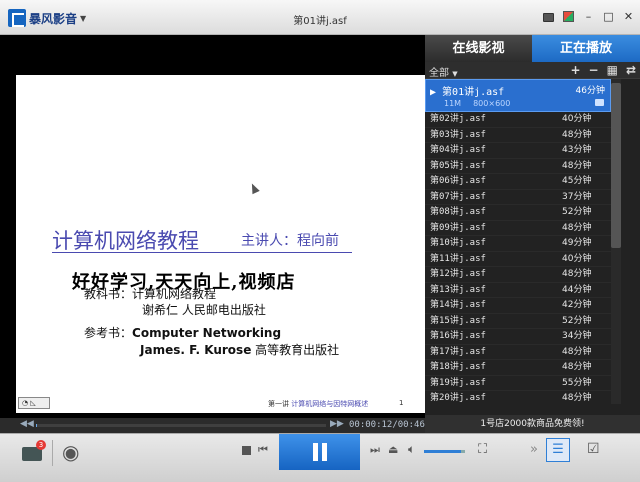 The width and height of the screenshot is (640, 482). Describe the element at coordinates (518, 95) in the screenshot. I see `playlist-item-active: ▶ 第01讲j.asf 46分钟 11M 800×600` at that location.